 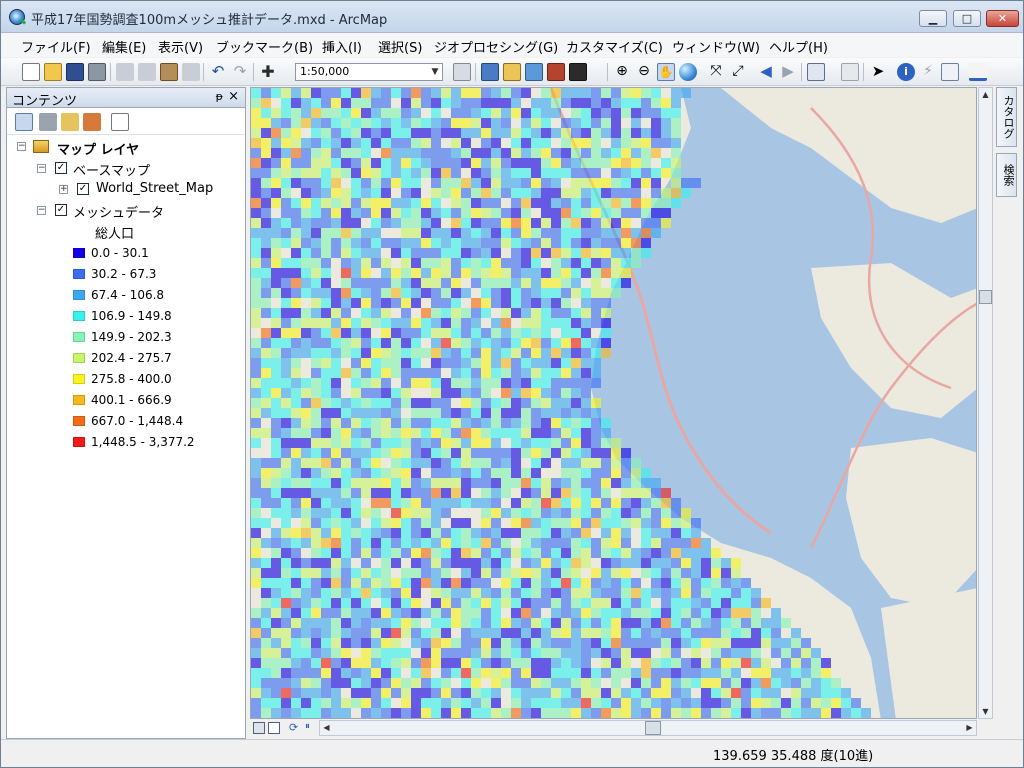 I want to click on menu-edit: 編集(E), so click(x=124, y=46).